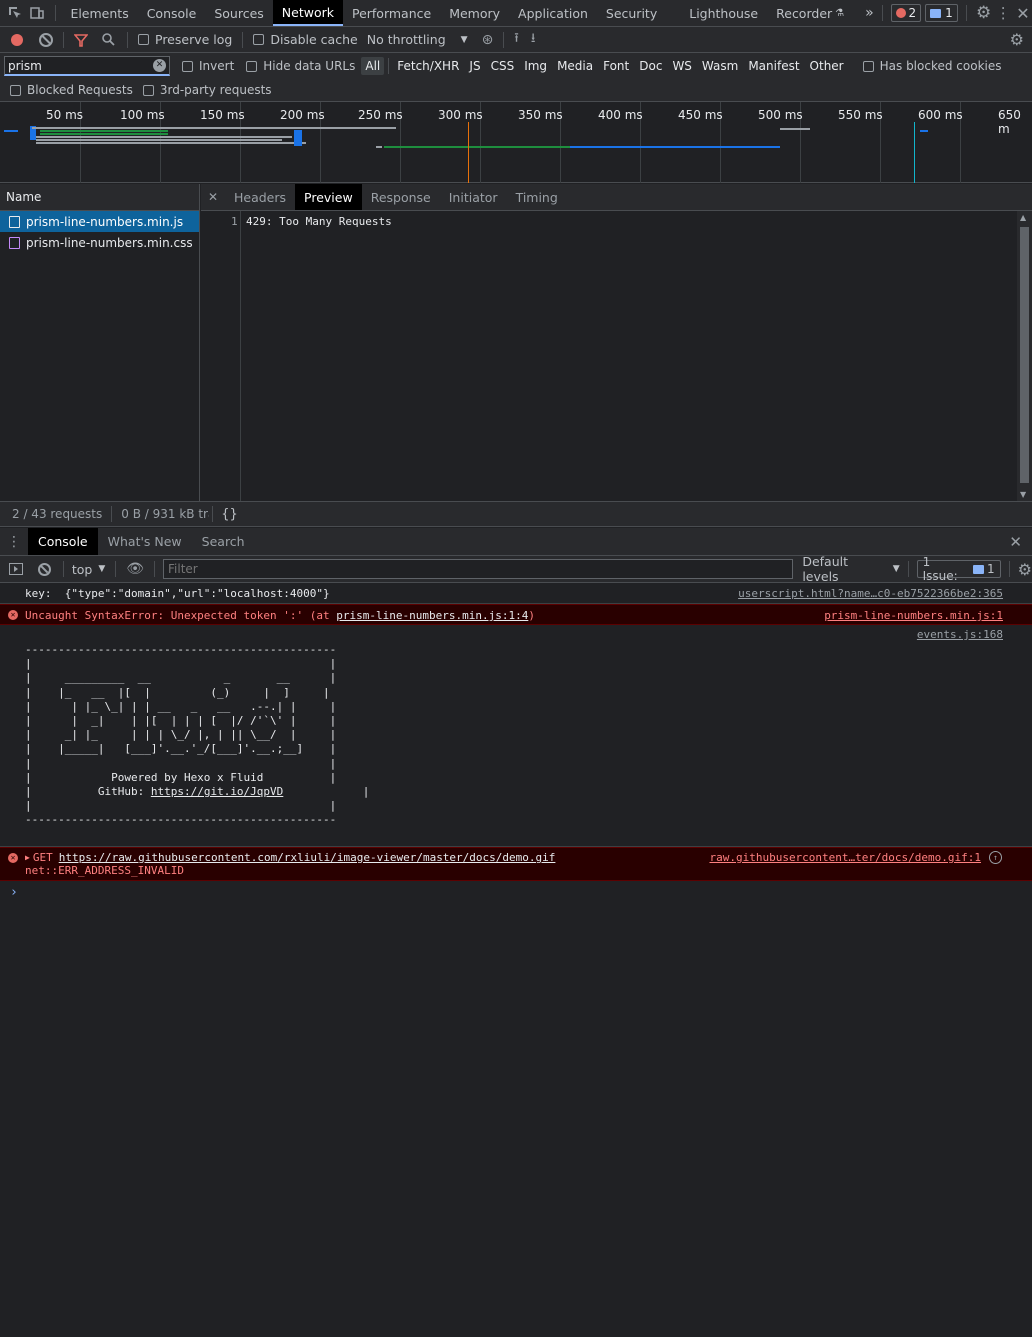 Image resolution: width=1032 pixels, height=1337 pixels. Describe the element at coordinates (17, 39) in the screenshot. I see `record-button` at that location.